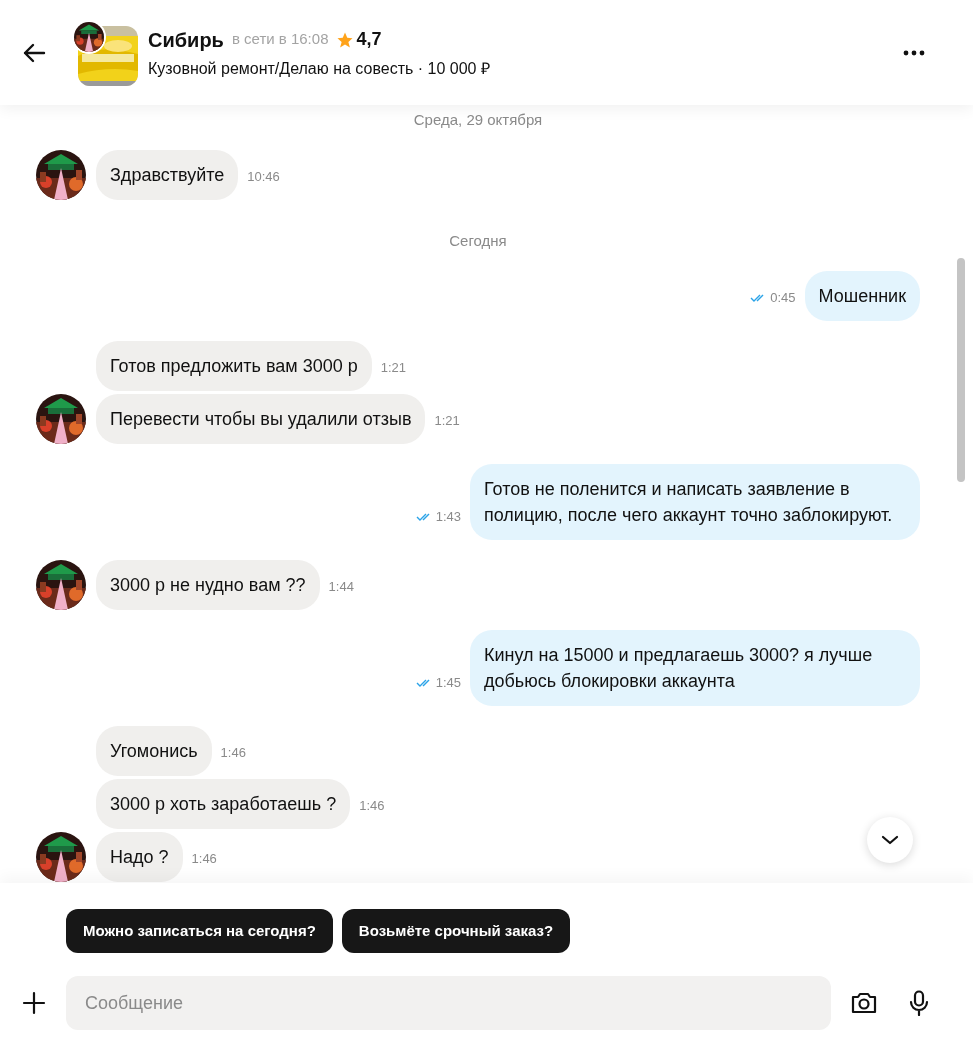  Describe the element at coordinates (319, 68) in the screenshot. I see `listing-subtitle: Кузовной ремонт/Делаю на совесть · 10 000 ₽` at that location.